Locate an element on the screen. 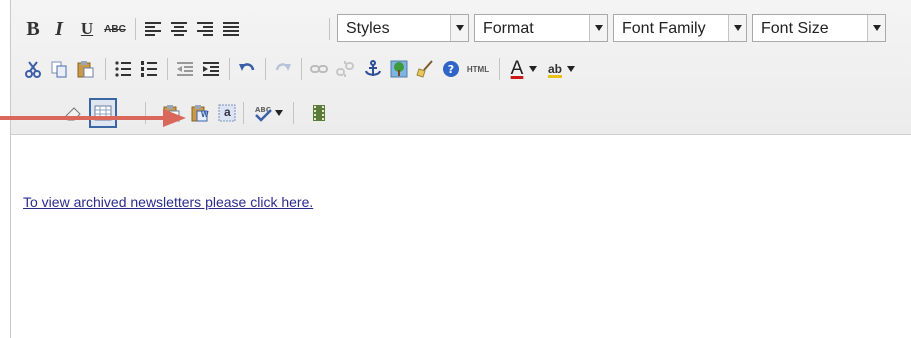  font-family-select-value: Font Family is located at coordinates (664, 28).